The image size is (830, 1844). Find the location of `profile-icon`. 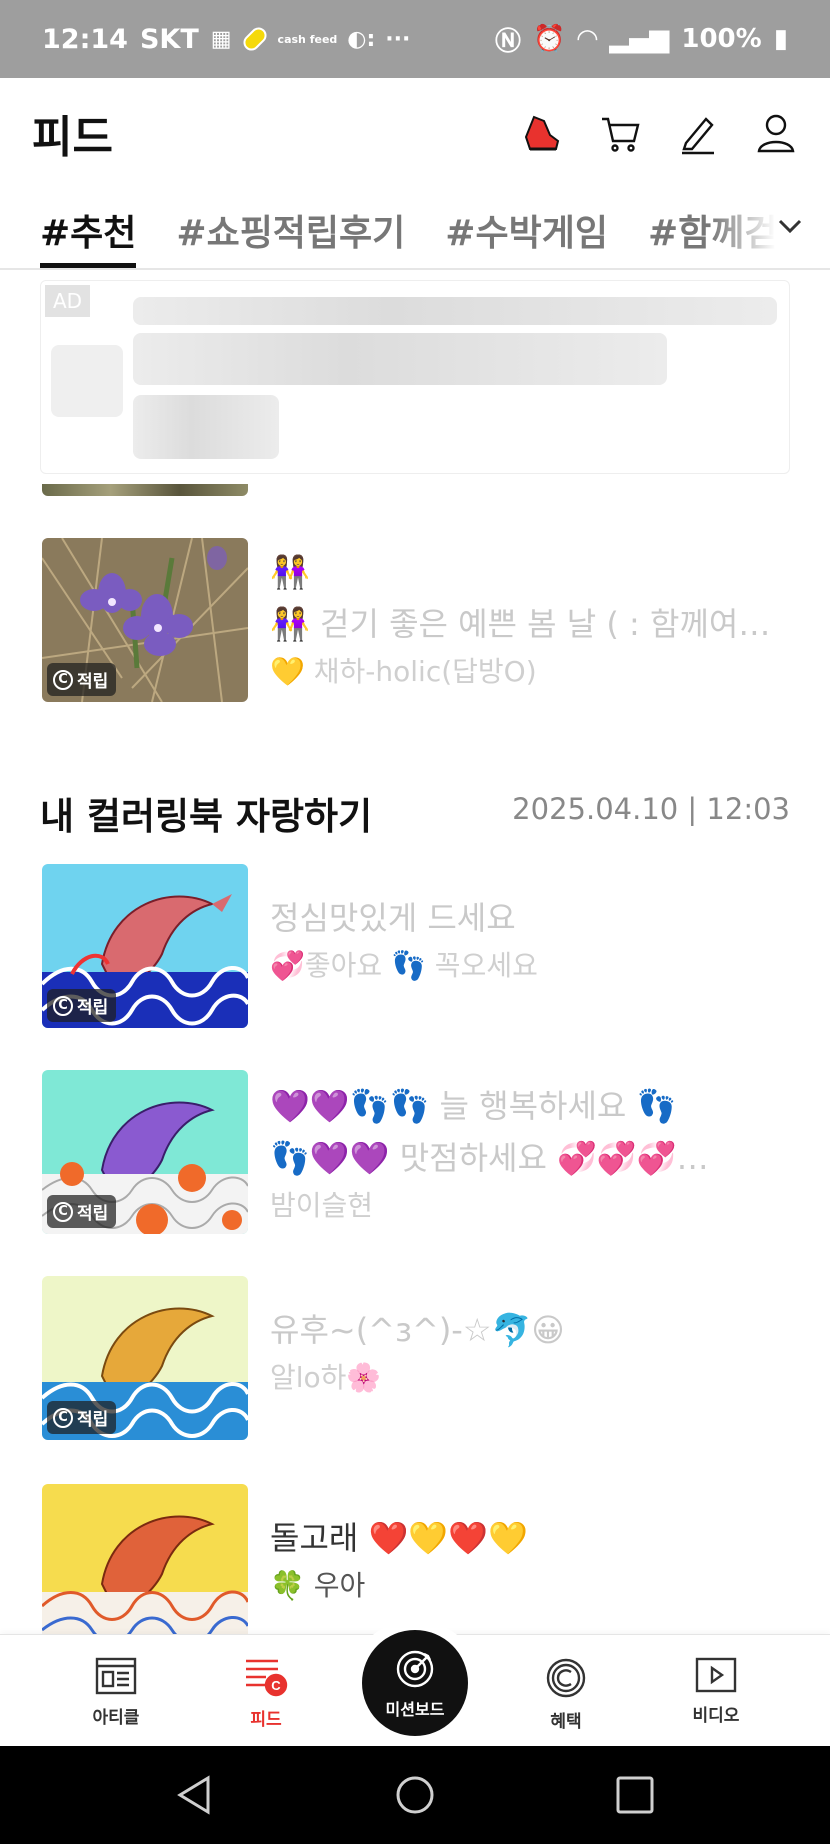

profile-icon is located at coordinates (776, 133).